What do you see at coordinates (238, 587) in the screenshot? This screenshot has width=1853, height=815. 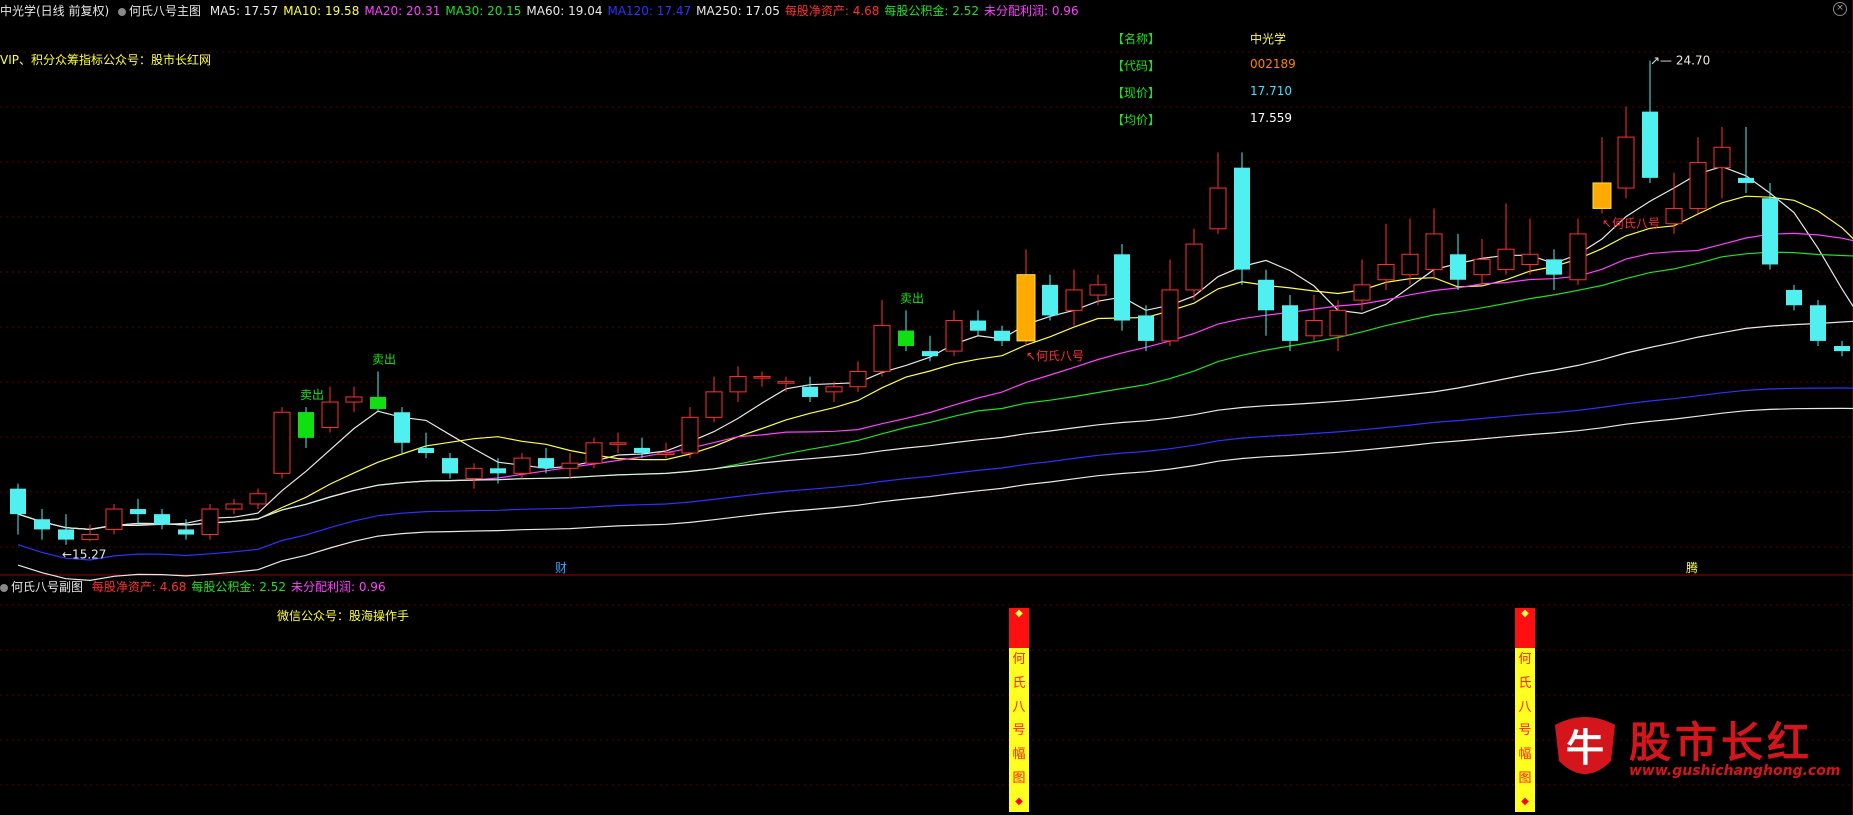 I see `sub-value-1: 每股公积金: 2.52` at bounding box center [238, 587].